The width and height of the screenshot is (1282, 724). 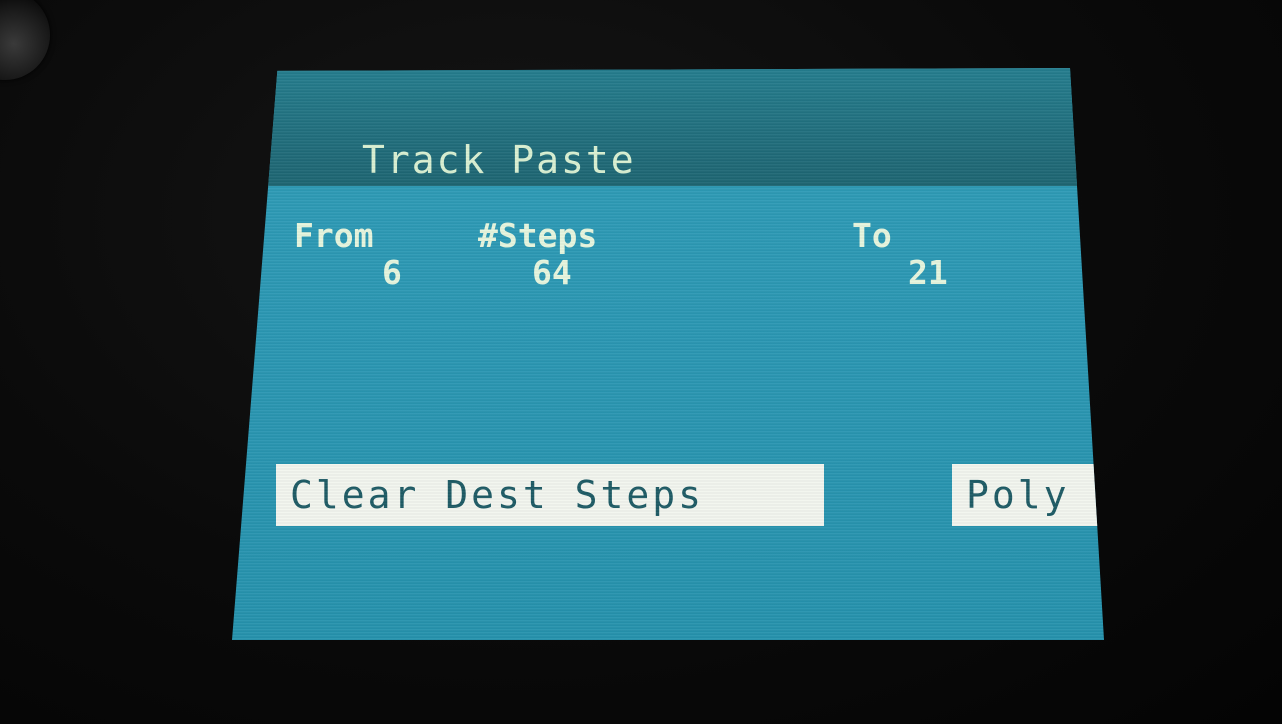 What do you see at coordinates (1028, 495) in the screenshot?
I see `poly-option: Poly` at bounding box center [1028, 495].